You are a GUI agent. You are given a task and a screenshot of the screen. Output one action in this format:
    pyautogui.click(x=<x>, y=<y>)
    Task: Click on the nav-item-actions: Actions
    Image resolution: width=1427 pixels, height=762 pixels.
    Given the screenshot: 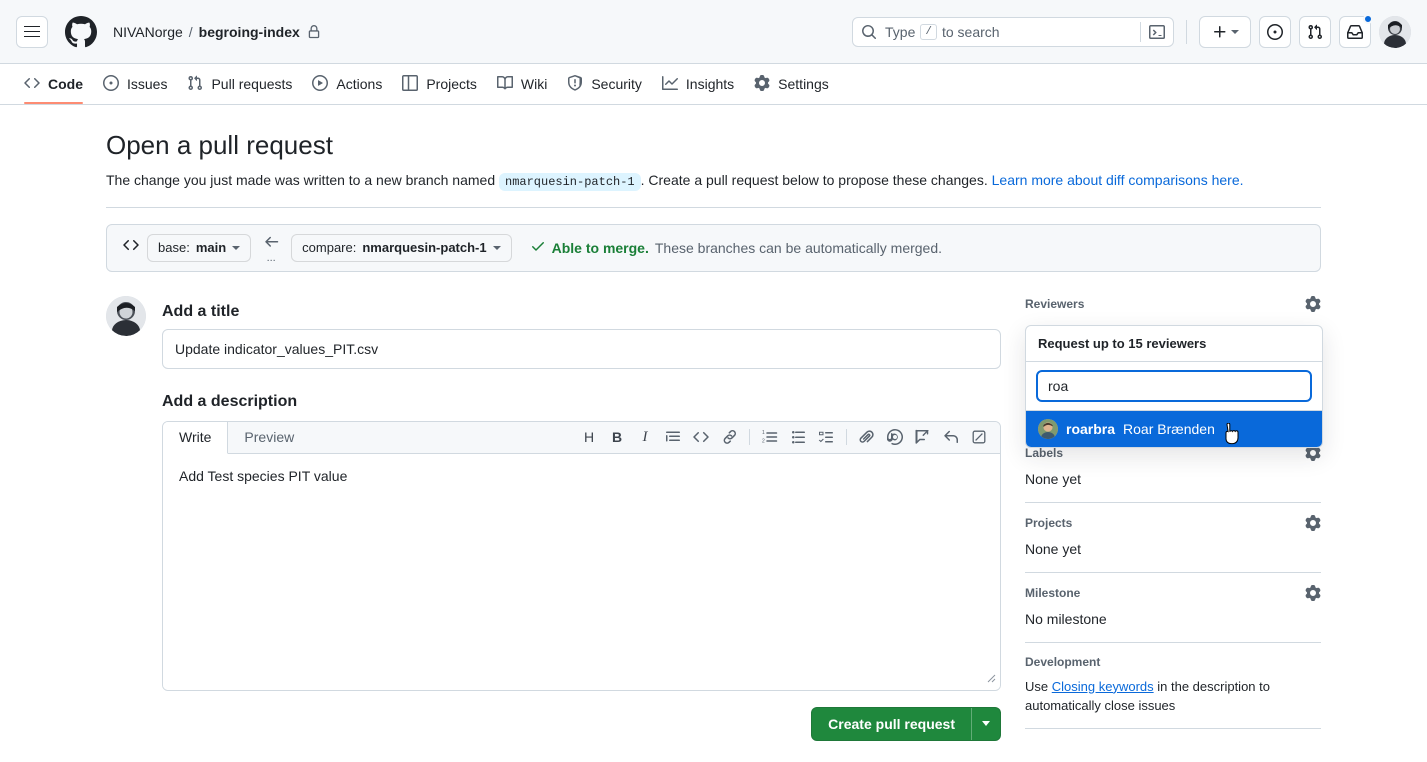 What is the action you would take?
    pyautogui.click(x=347, y=84)
    